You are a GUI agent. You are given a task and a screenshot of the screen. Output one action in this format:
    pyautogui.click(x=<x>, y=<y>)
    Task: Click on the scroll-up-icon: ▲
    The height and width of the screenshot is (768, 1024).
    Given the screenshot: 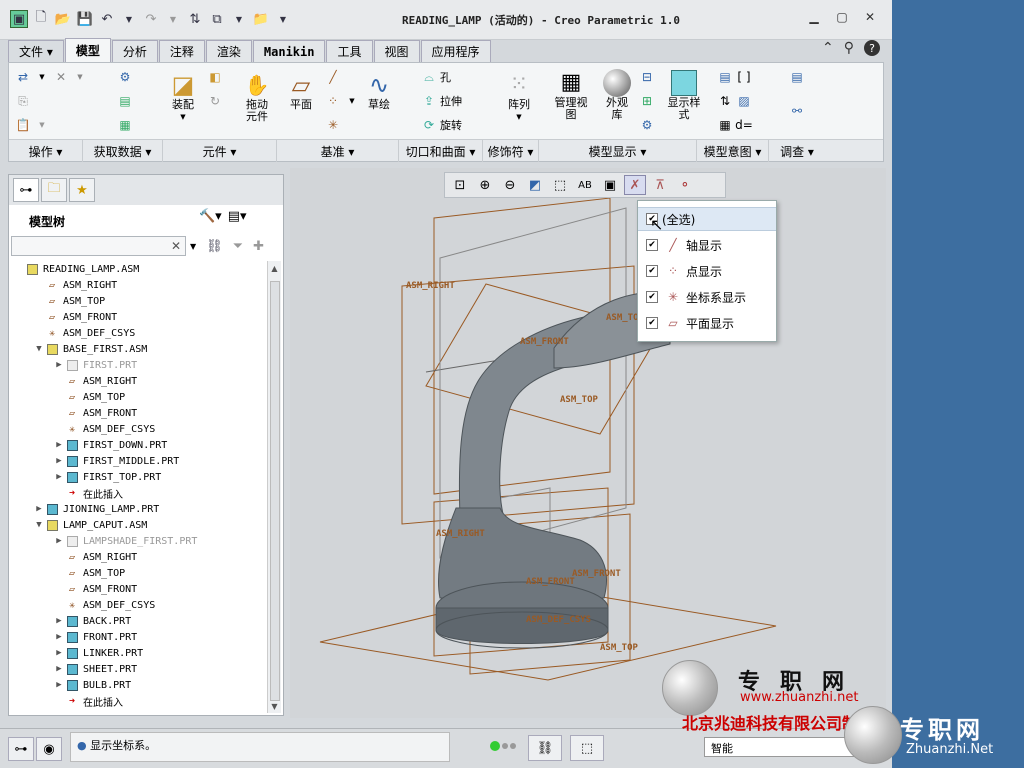 What is the action you would take?
    pyautogui.click(x=274, y=268)
    